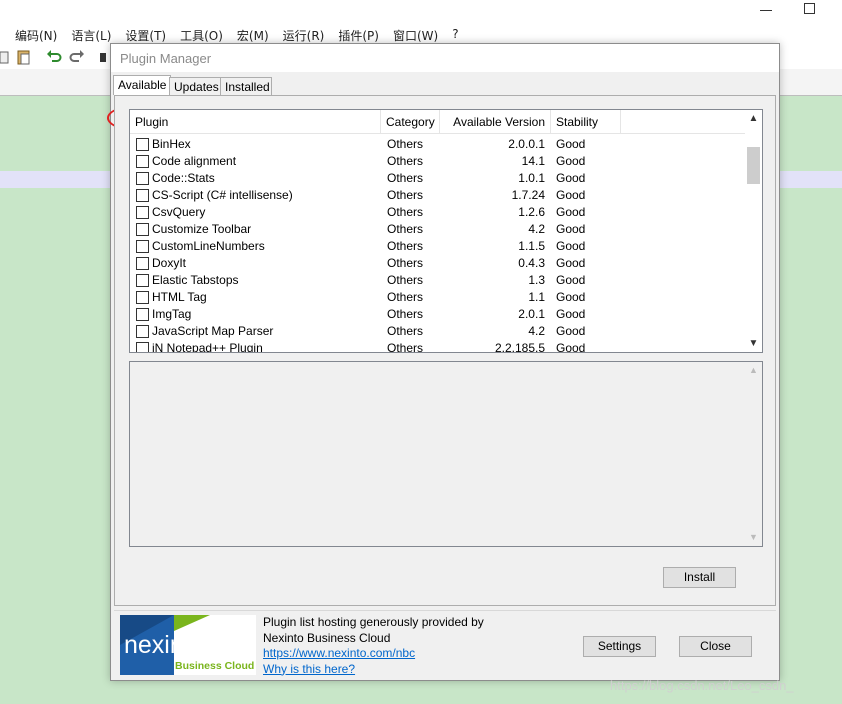 The image size is (842, 704). Describe the element at coordinates (531, 314) in the screenshot. I see `plugin-version: 2.0.1` at that location.